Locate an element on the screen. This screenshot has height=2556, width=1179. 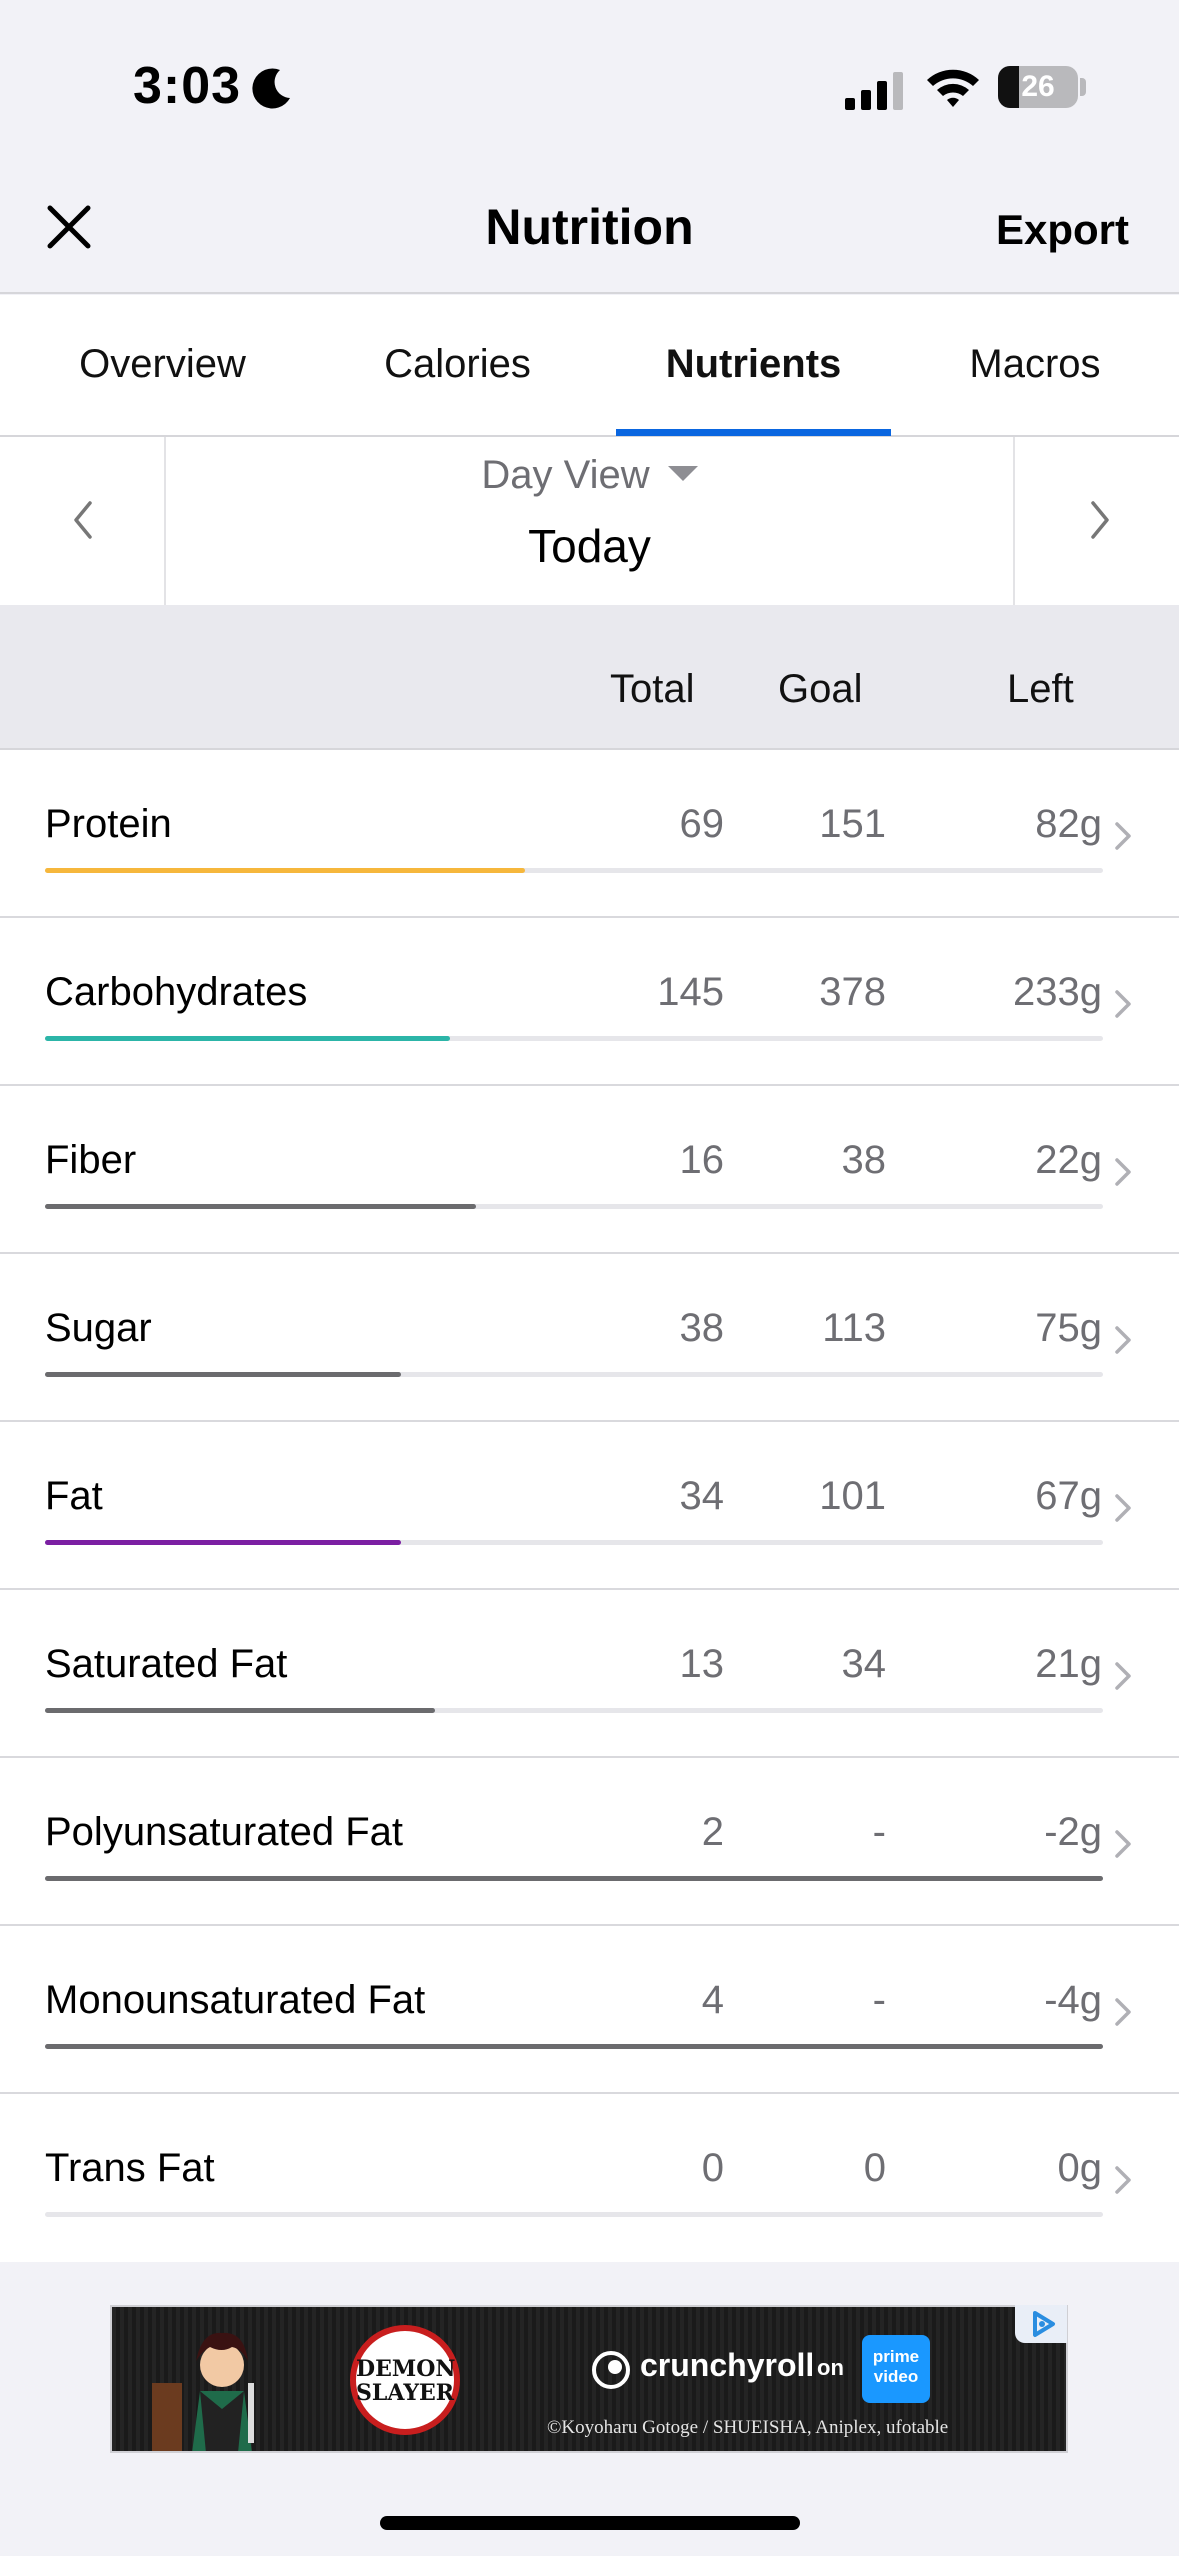
cellular-signal-icon is located at coordinates (874, 91).